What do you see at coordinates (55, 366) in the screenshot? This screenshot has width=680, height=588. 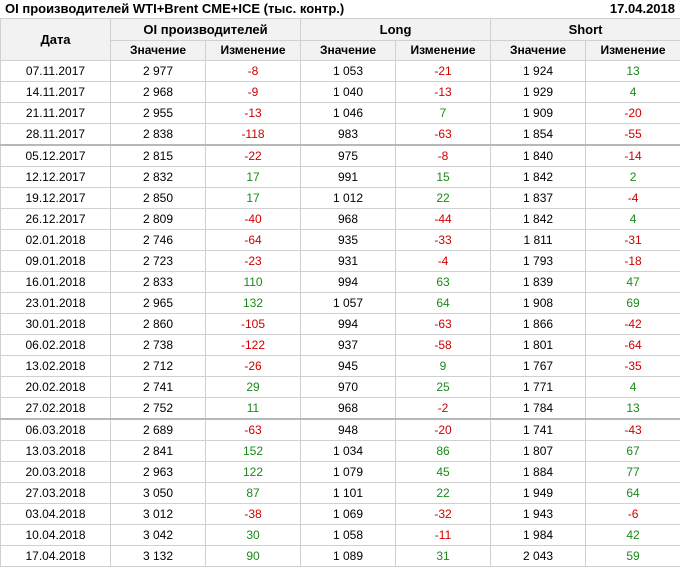 I see `date-cell: 13.02.2018` at bounding box center [55, 366].